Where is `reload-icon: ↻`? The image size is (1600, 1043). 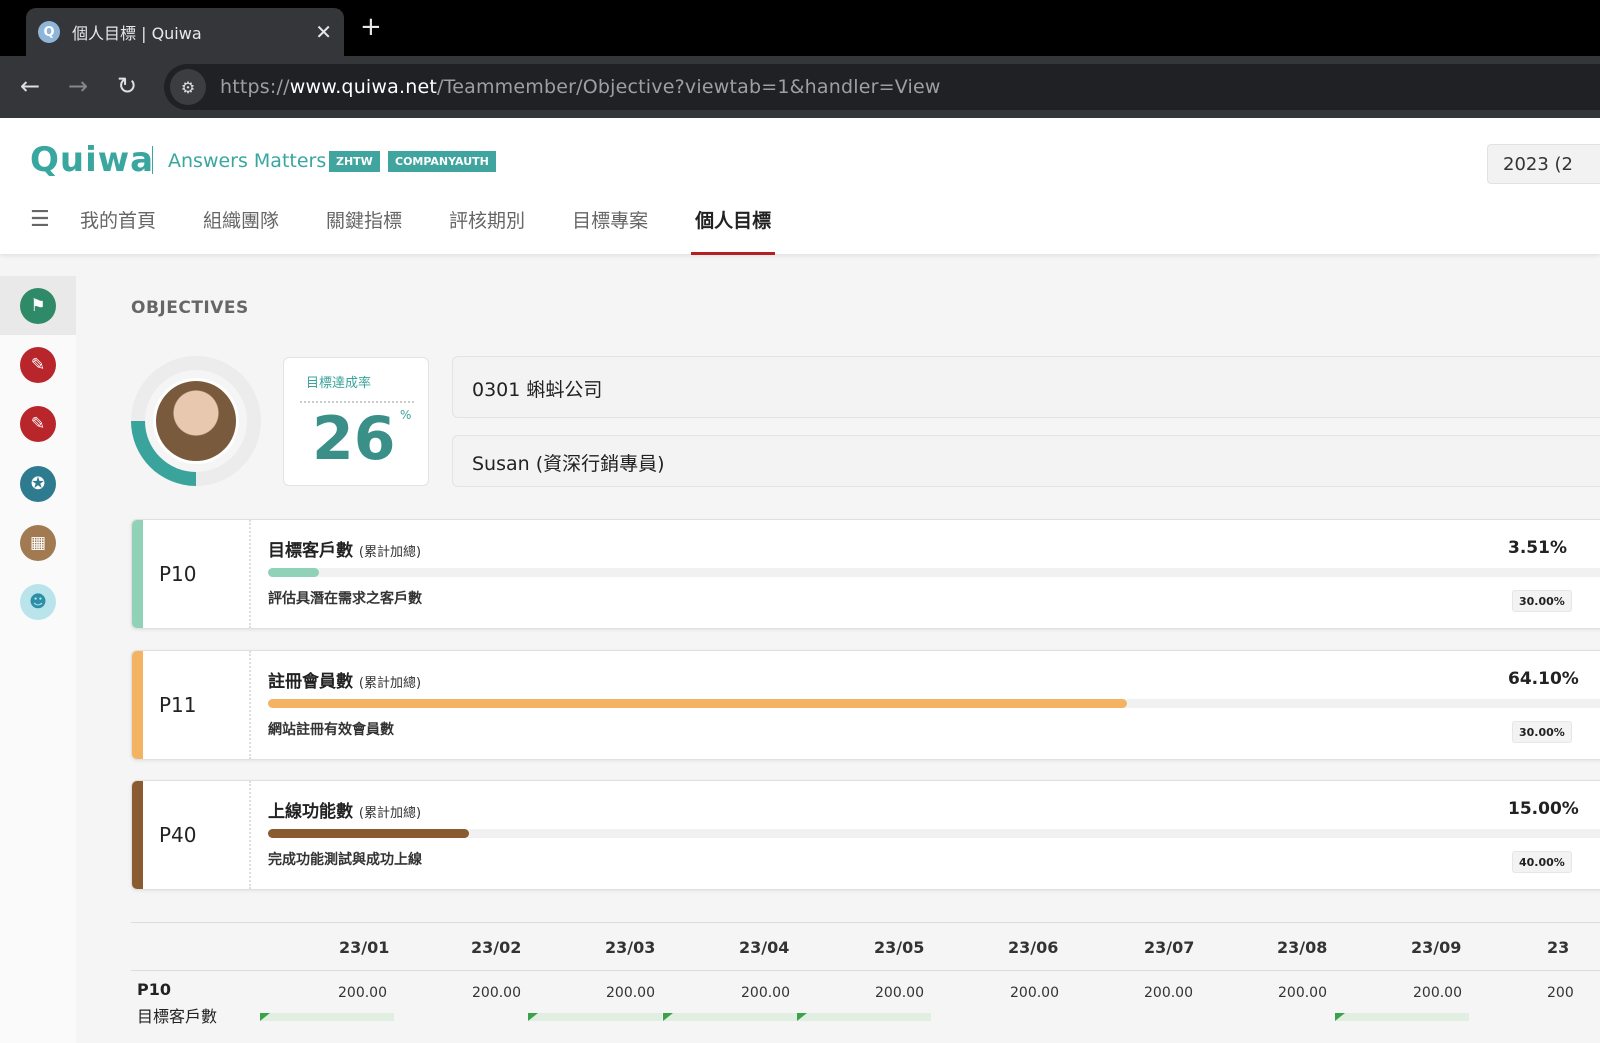
reload-icon: ↻ is located at coordinates (127, 86).